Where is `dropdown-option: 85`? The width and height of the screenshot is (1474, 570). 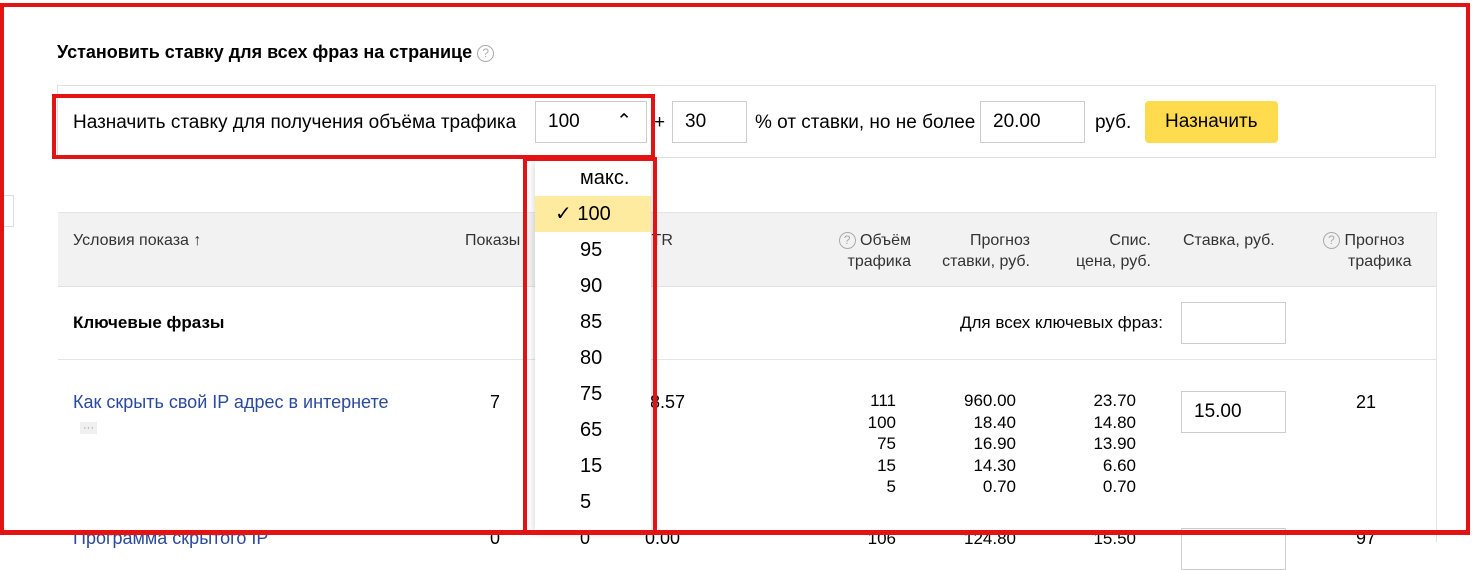 dropdown-option: 85 is located at coordinates (593, 322).